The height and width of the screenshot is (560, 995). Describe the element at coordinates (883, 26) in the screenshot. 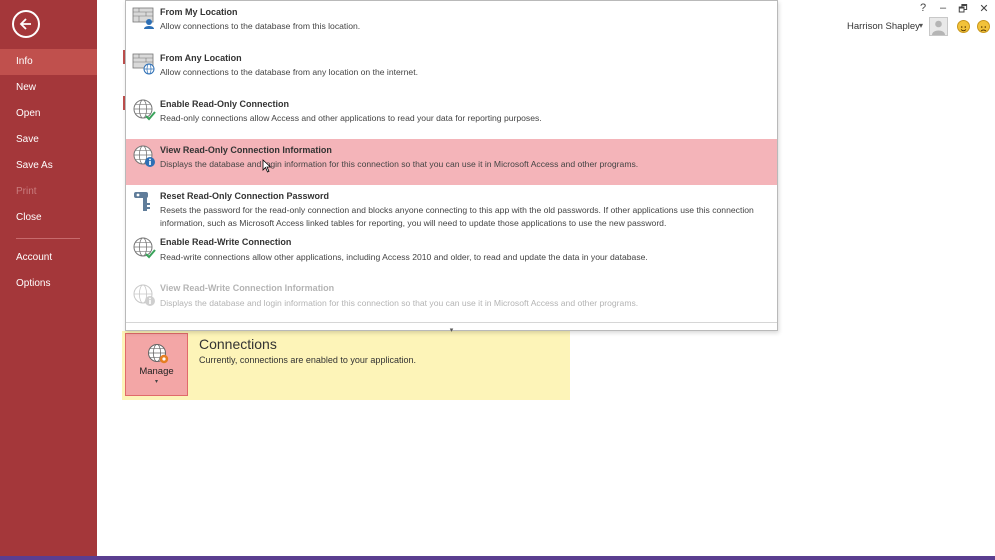

I see `user-name: Harrison Shapley` at that location.